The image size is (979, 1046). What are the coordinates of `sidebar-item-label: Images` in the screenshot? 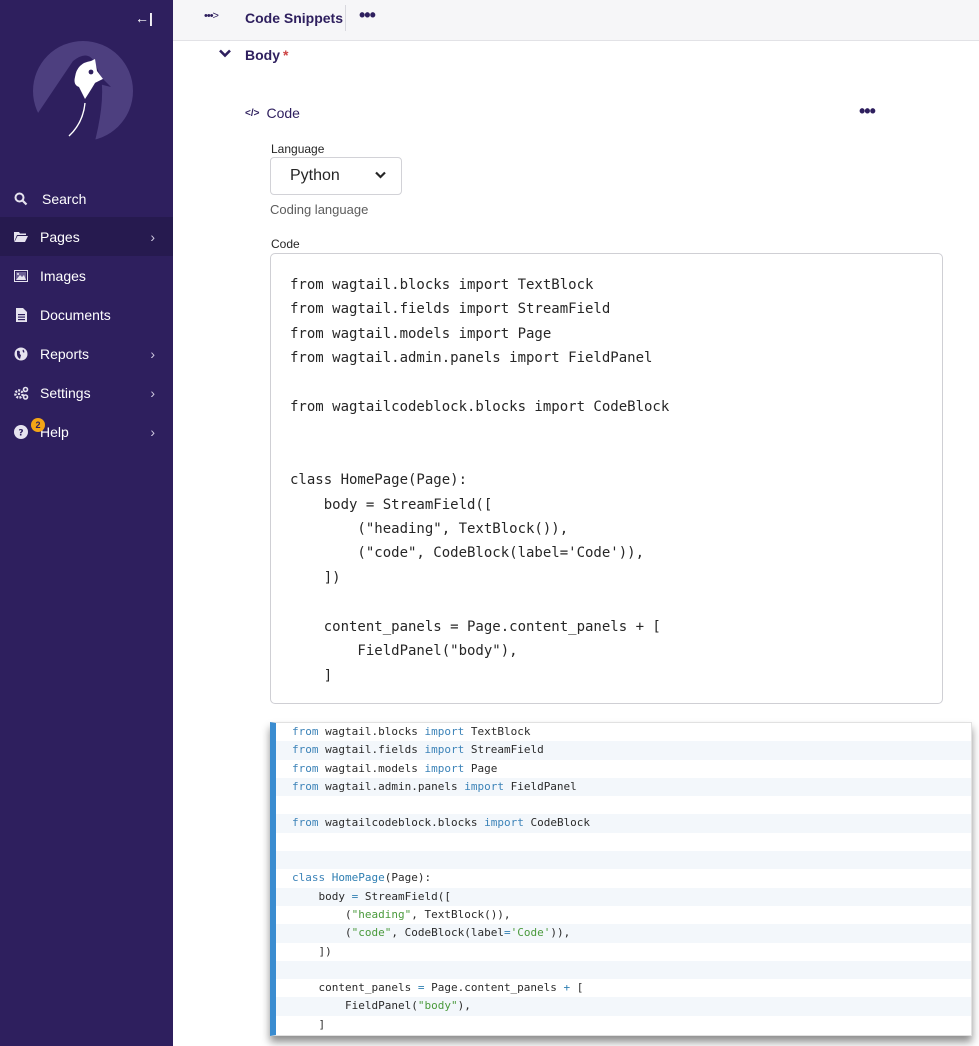 It's located at (63, 275).